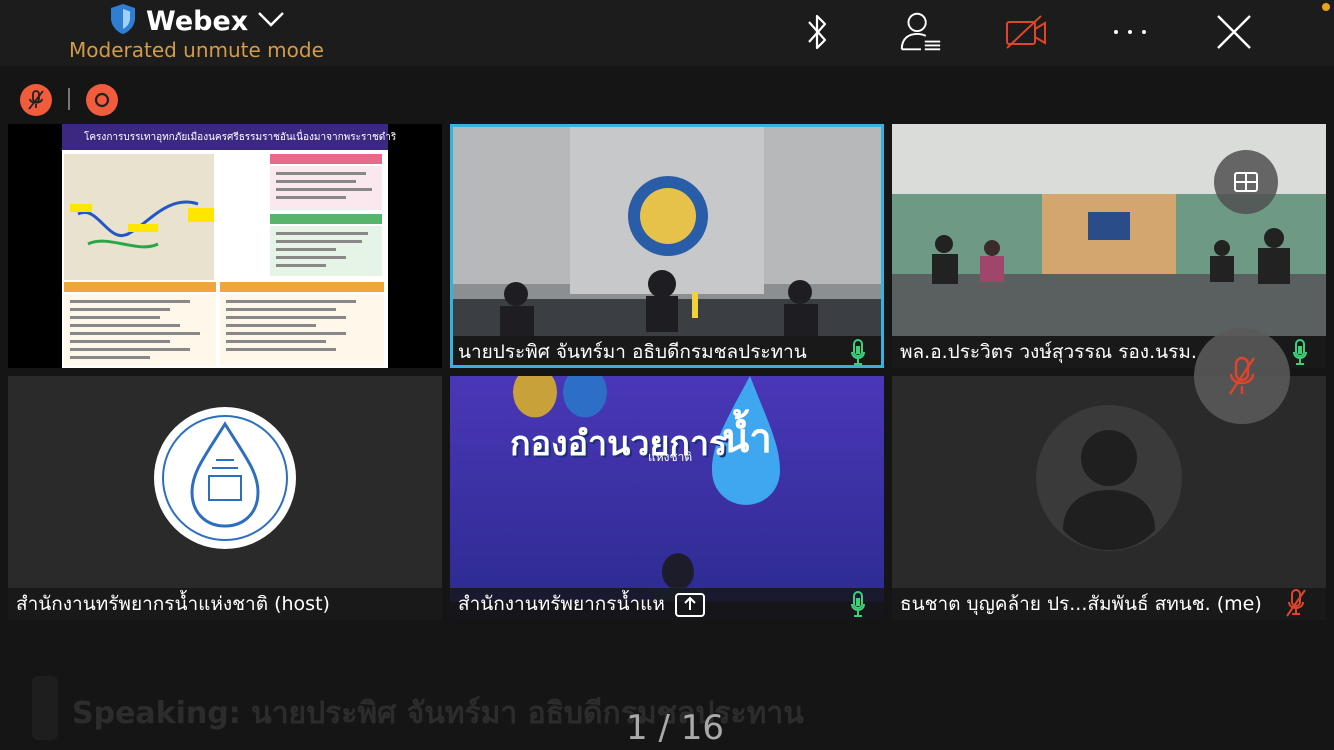 This screenshot has width=1334, height=750. I want to click on status-divider, so click(69, 99).